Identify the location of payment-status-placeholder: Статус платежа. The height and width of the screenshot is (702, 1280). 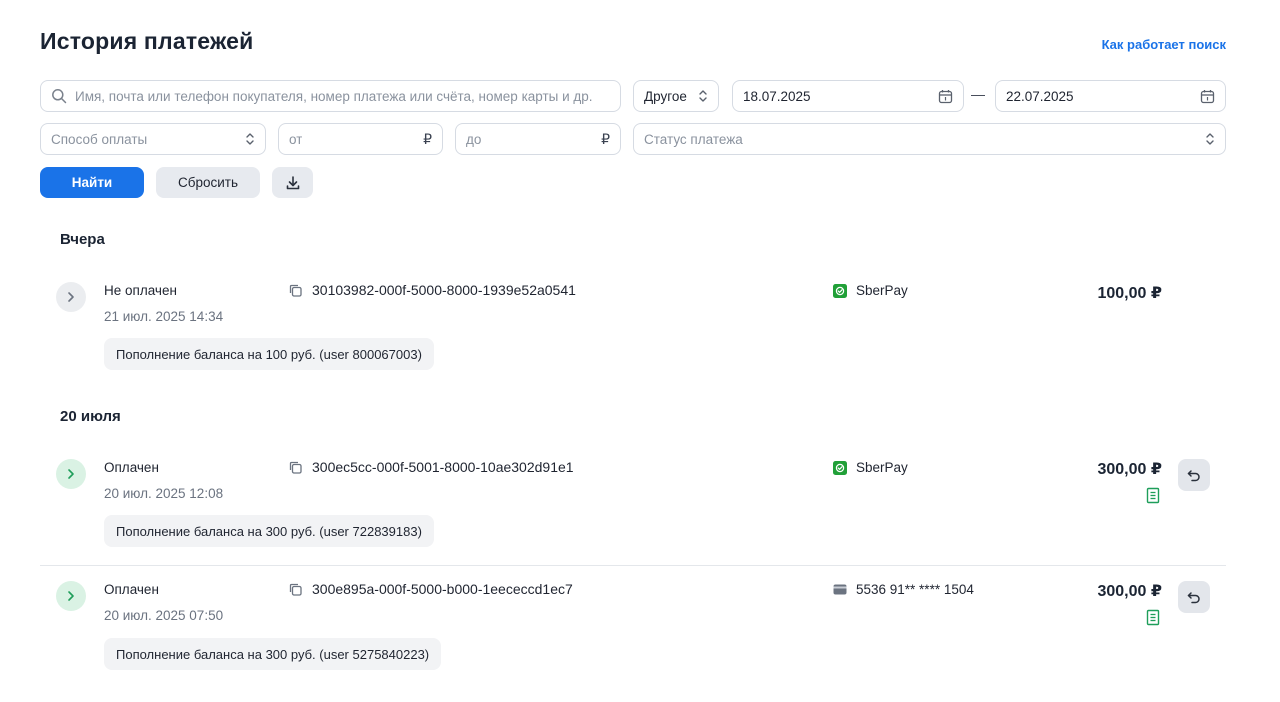
(693, 139).